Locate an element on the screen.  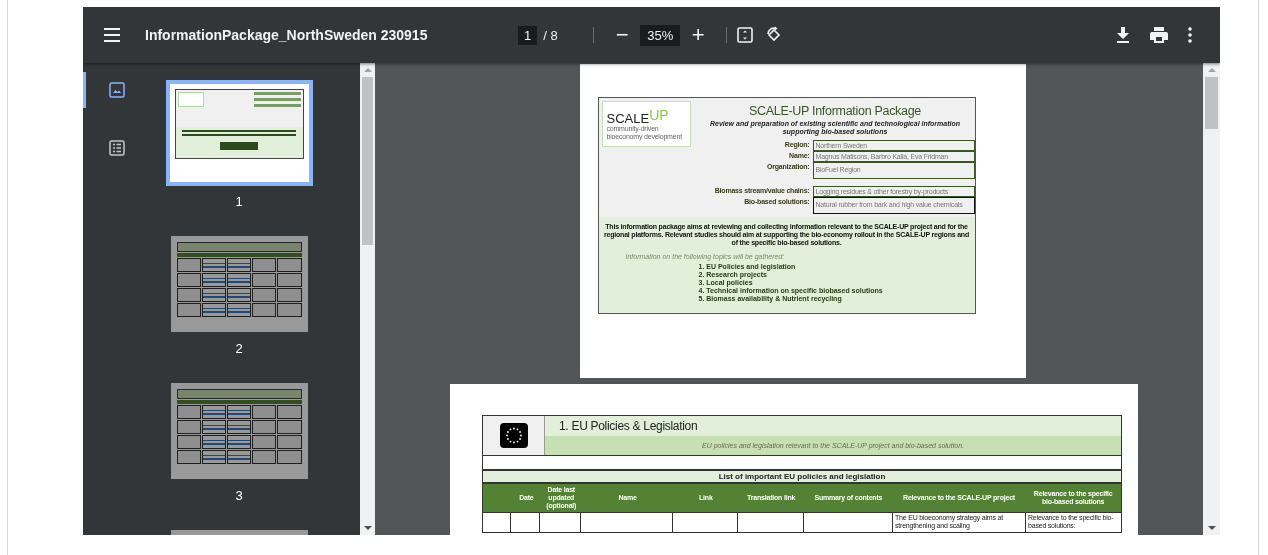
eu-flag-icon is located at coordinates (513, 435).